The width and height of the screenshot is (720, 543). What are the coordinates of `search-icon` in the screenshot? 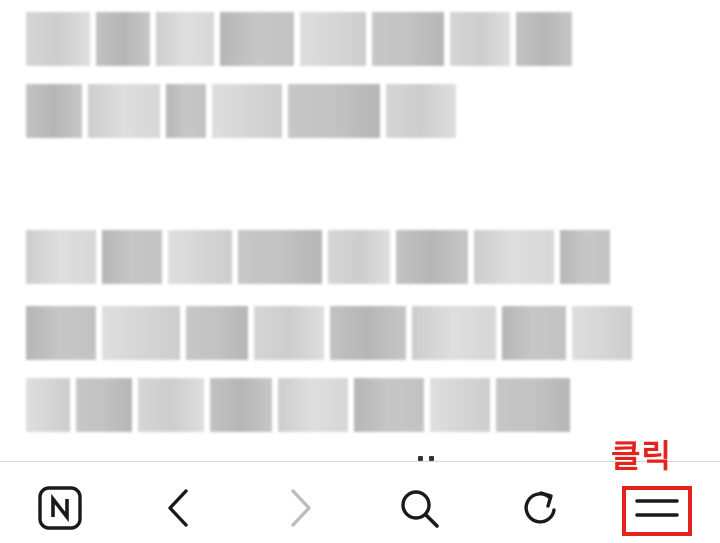 It's located at (420, 509).